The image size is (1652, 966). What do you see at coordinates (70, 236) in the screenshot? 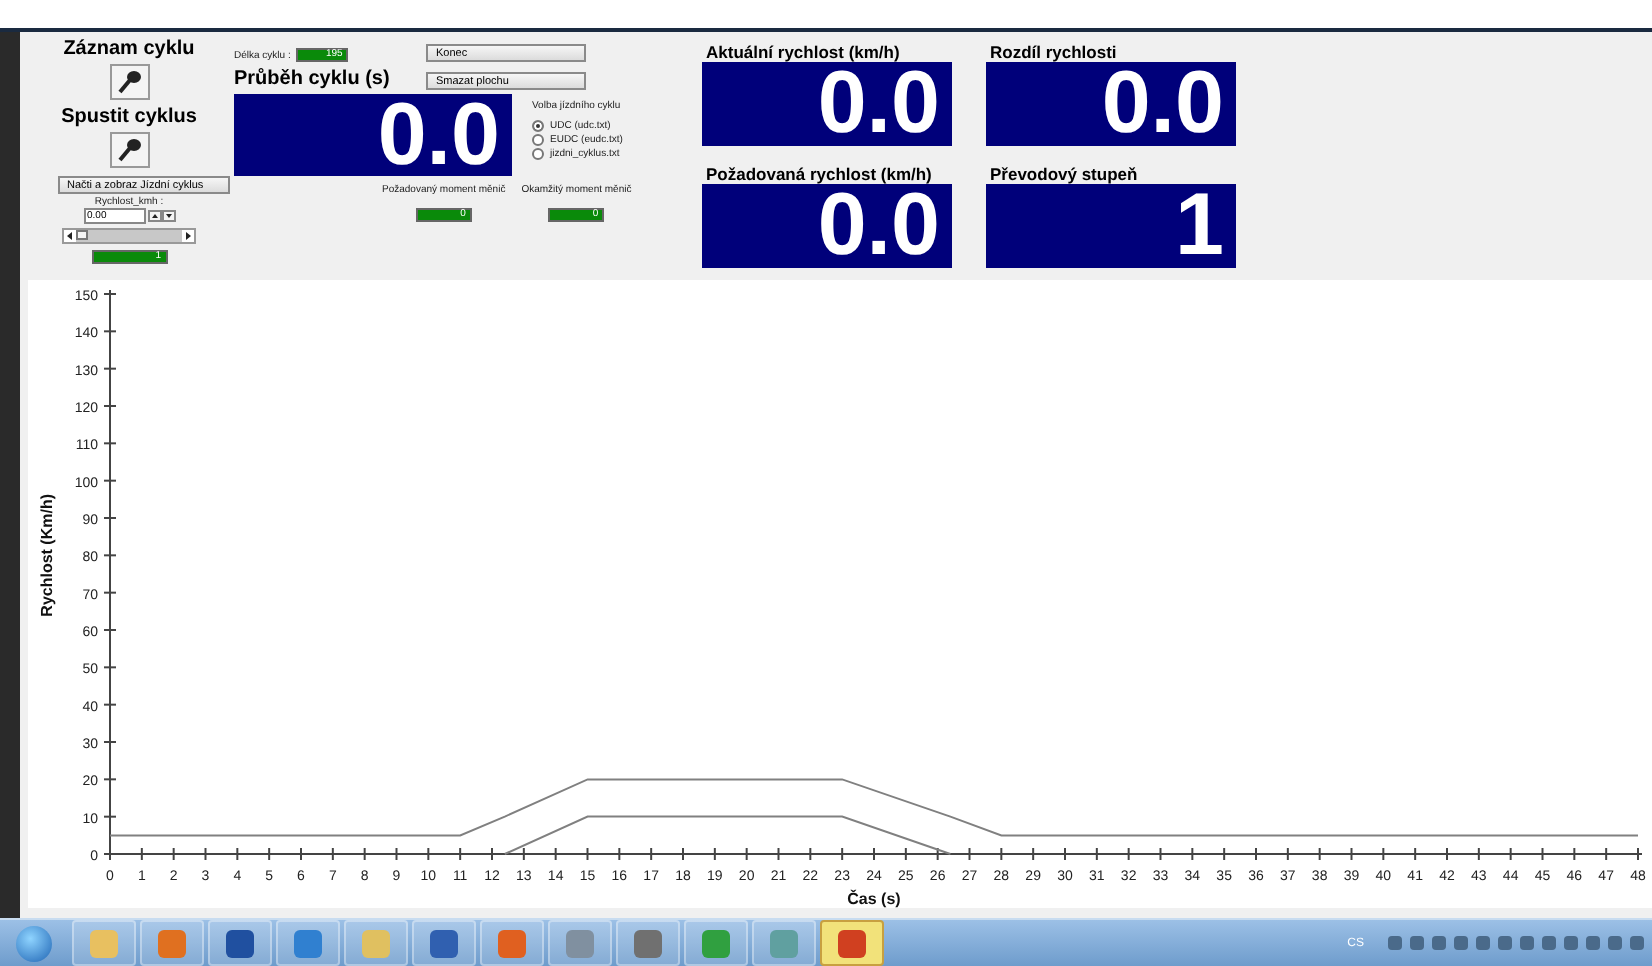
I see `left-arrow-icon` at bounding box center [70, 236].